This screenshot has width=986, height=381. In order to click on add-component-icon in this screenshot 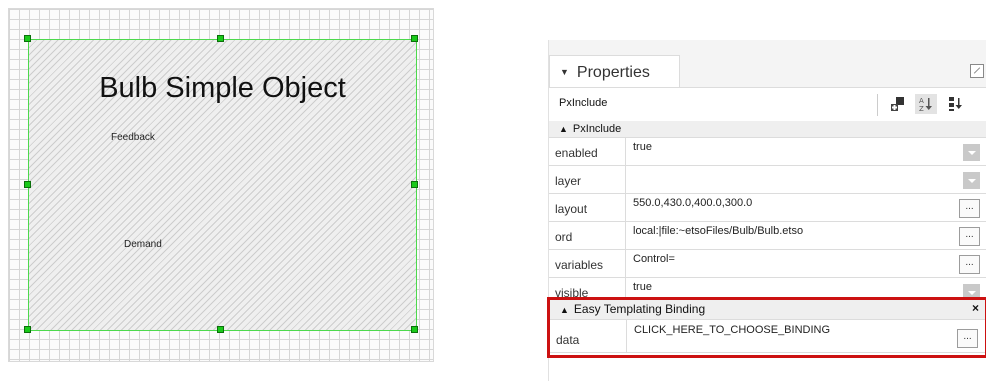, I will do `click(898, 104)`.